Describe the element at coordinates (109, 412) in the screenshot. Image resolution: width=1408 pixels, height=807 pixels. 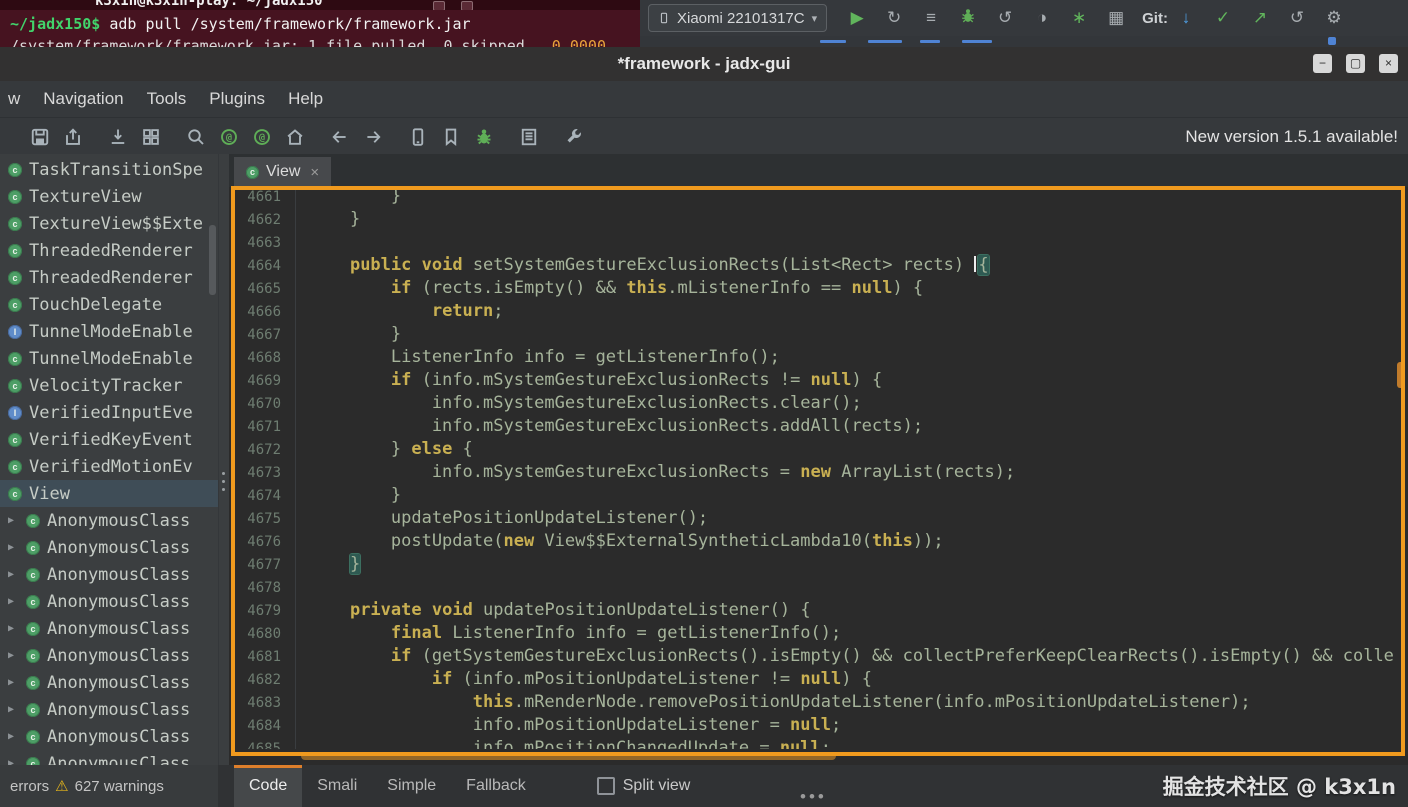
I see `tree-item: I VerifiedInputEve` at that location.